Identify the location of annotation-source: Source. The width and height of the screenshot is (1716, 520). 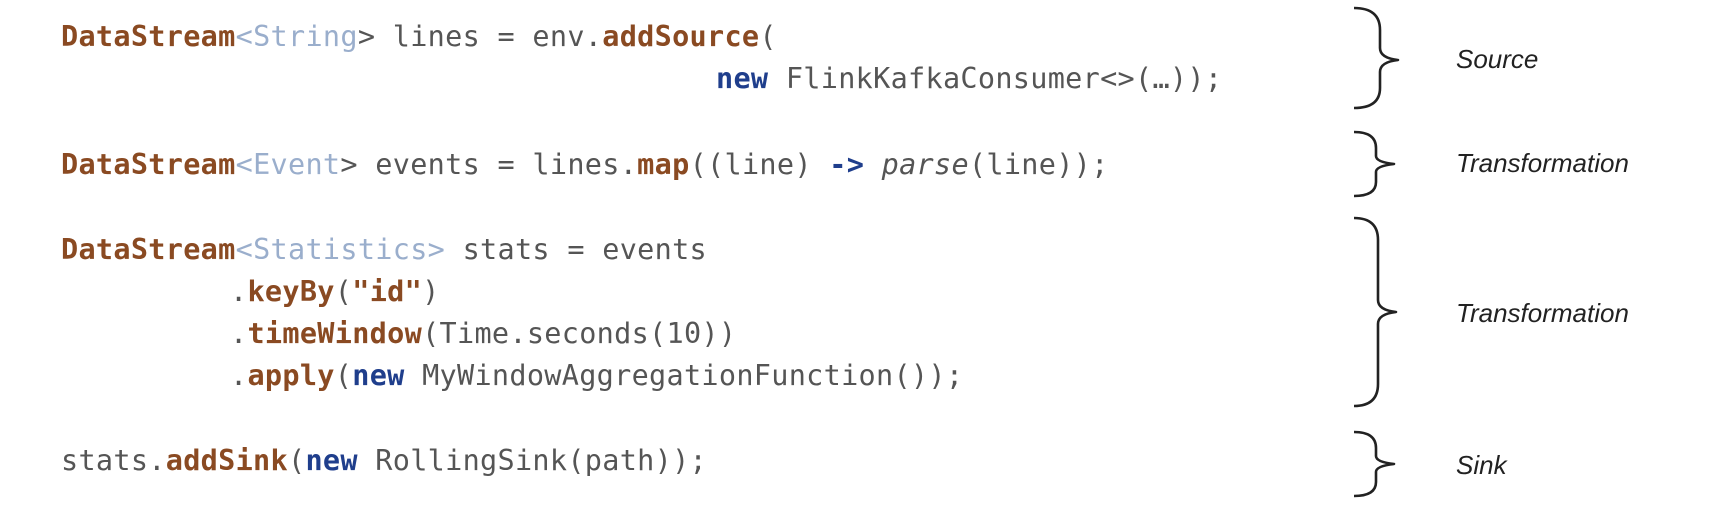
(1497, 59).